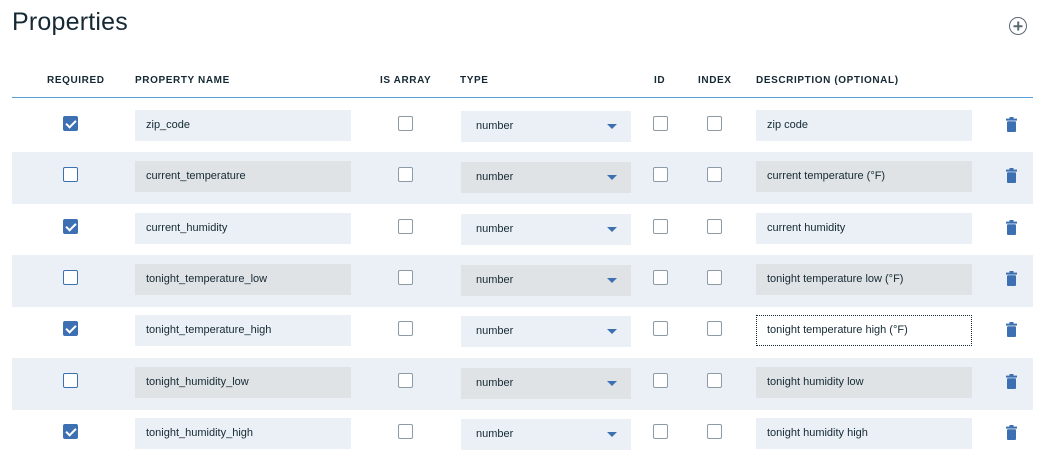 The image size is (1044, 461). Describe the element at coordinates (864, 382) in the screenshot. I see `description-input: tonight humidity low` at that location.